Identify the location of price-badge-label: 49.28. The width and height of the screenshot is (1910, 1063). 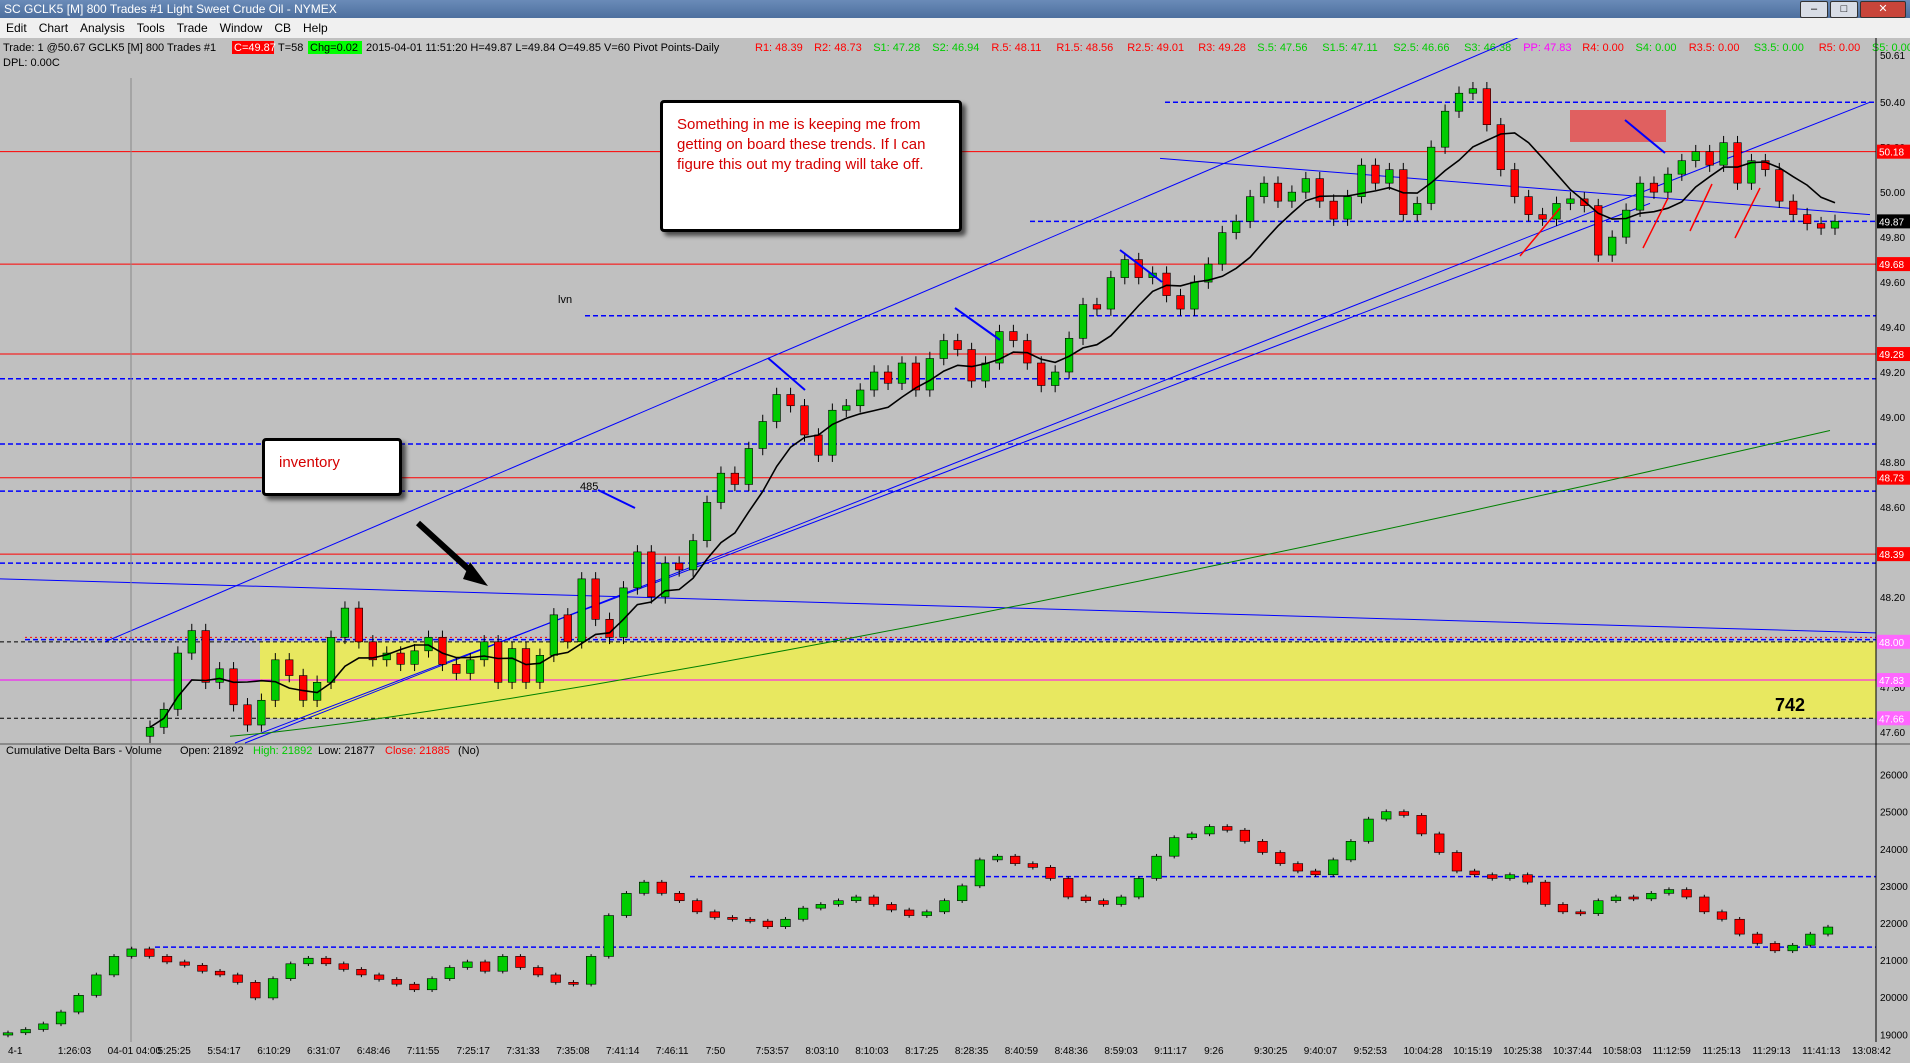
(1891, 355).